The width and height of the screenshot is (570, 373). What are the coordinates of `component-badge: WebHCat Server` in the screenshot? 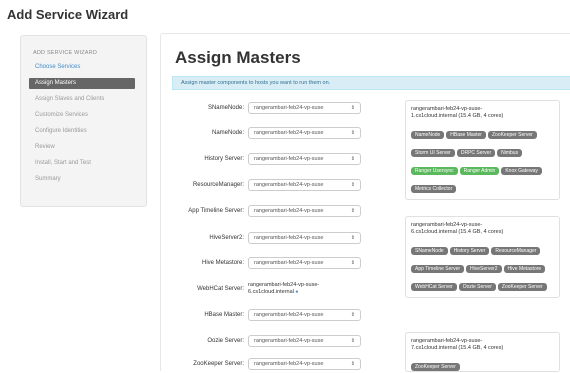 It's located at (434, 287).